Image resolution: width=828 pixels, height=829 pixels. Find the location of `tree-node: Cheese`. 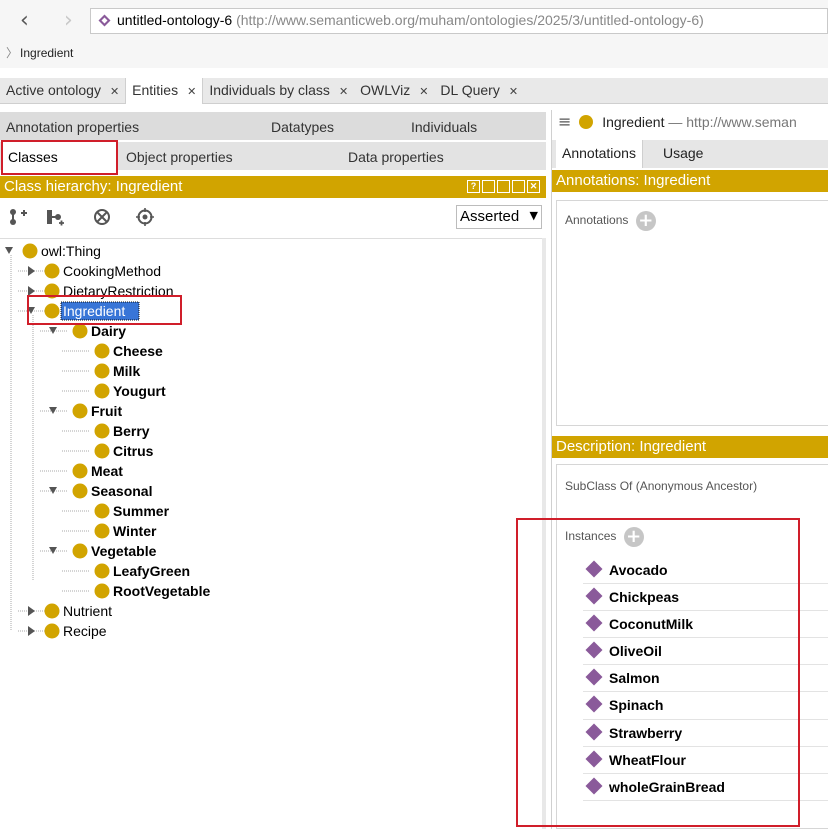

tree-node: Cheese is located at coordinates (129, 351).